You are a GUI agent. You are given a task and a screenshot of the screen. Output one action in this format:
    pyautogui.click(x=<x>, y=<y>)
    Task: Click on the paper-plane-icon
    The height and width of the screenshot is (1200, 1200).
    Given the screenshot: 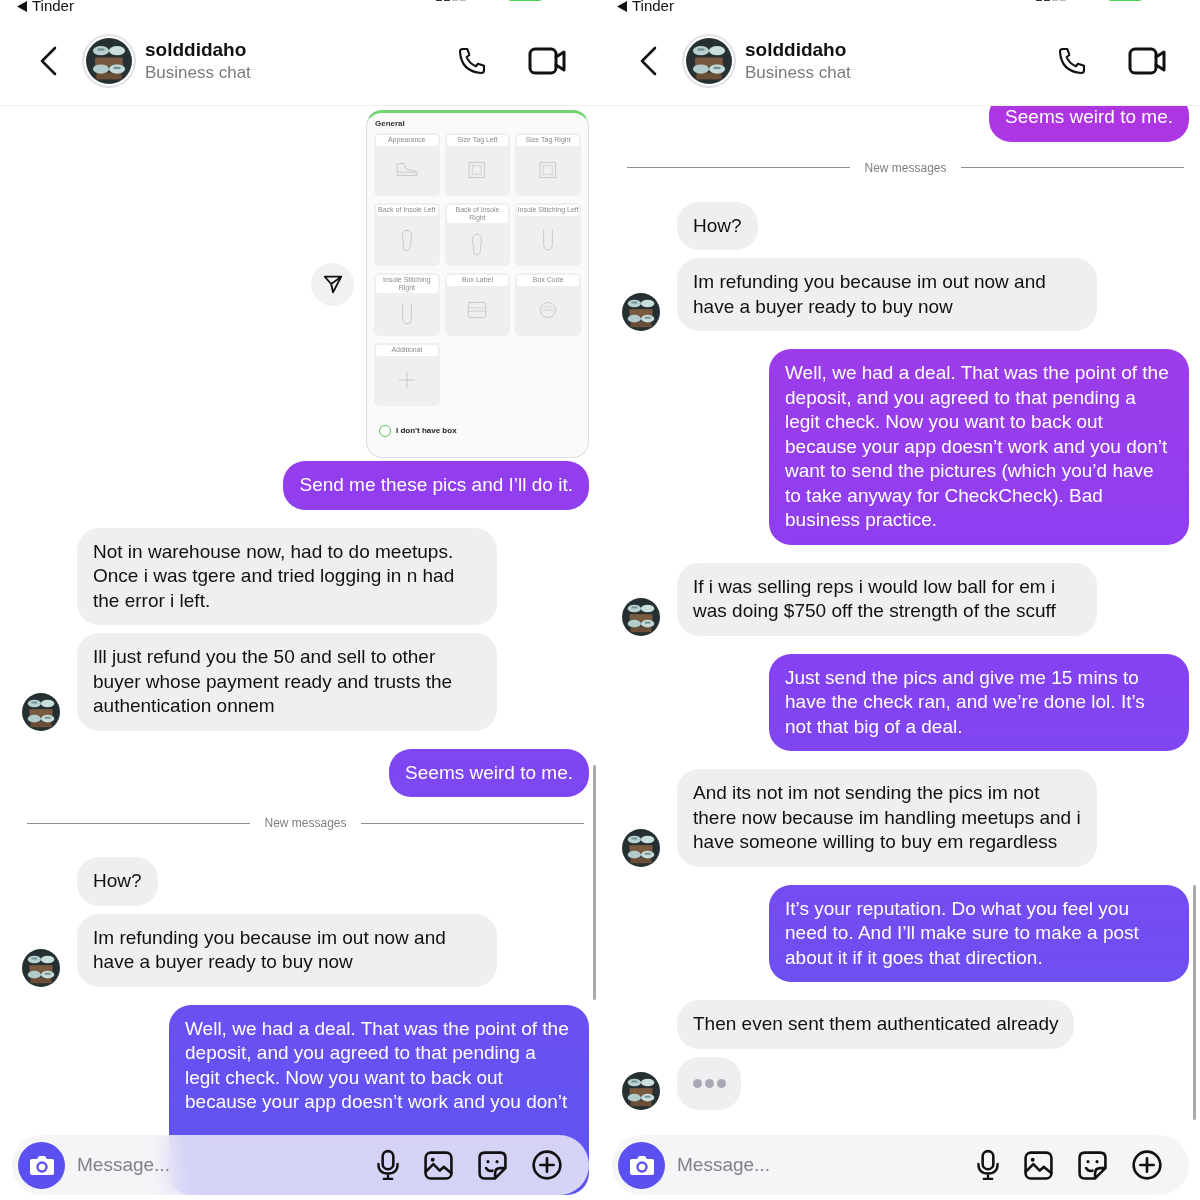 What is the action you would take?
    pyautogui.click(x=332, y=284)
    